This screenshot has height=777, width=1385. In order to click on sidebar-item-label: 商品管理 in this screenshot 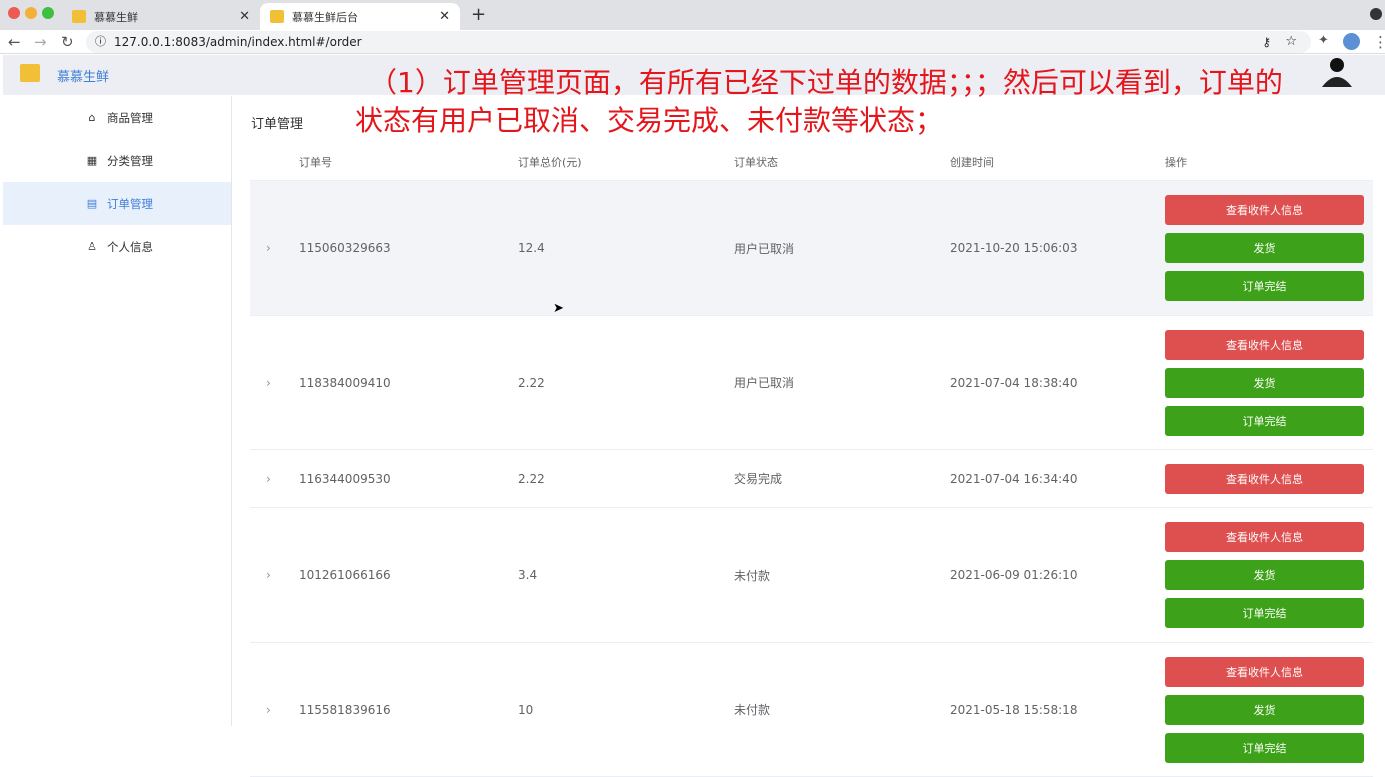, I will do `click(130, 117)`.